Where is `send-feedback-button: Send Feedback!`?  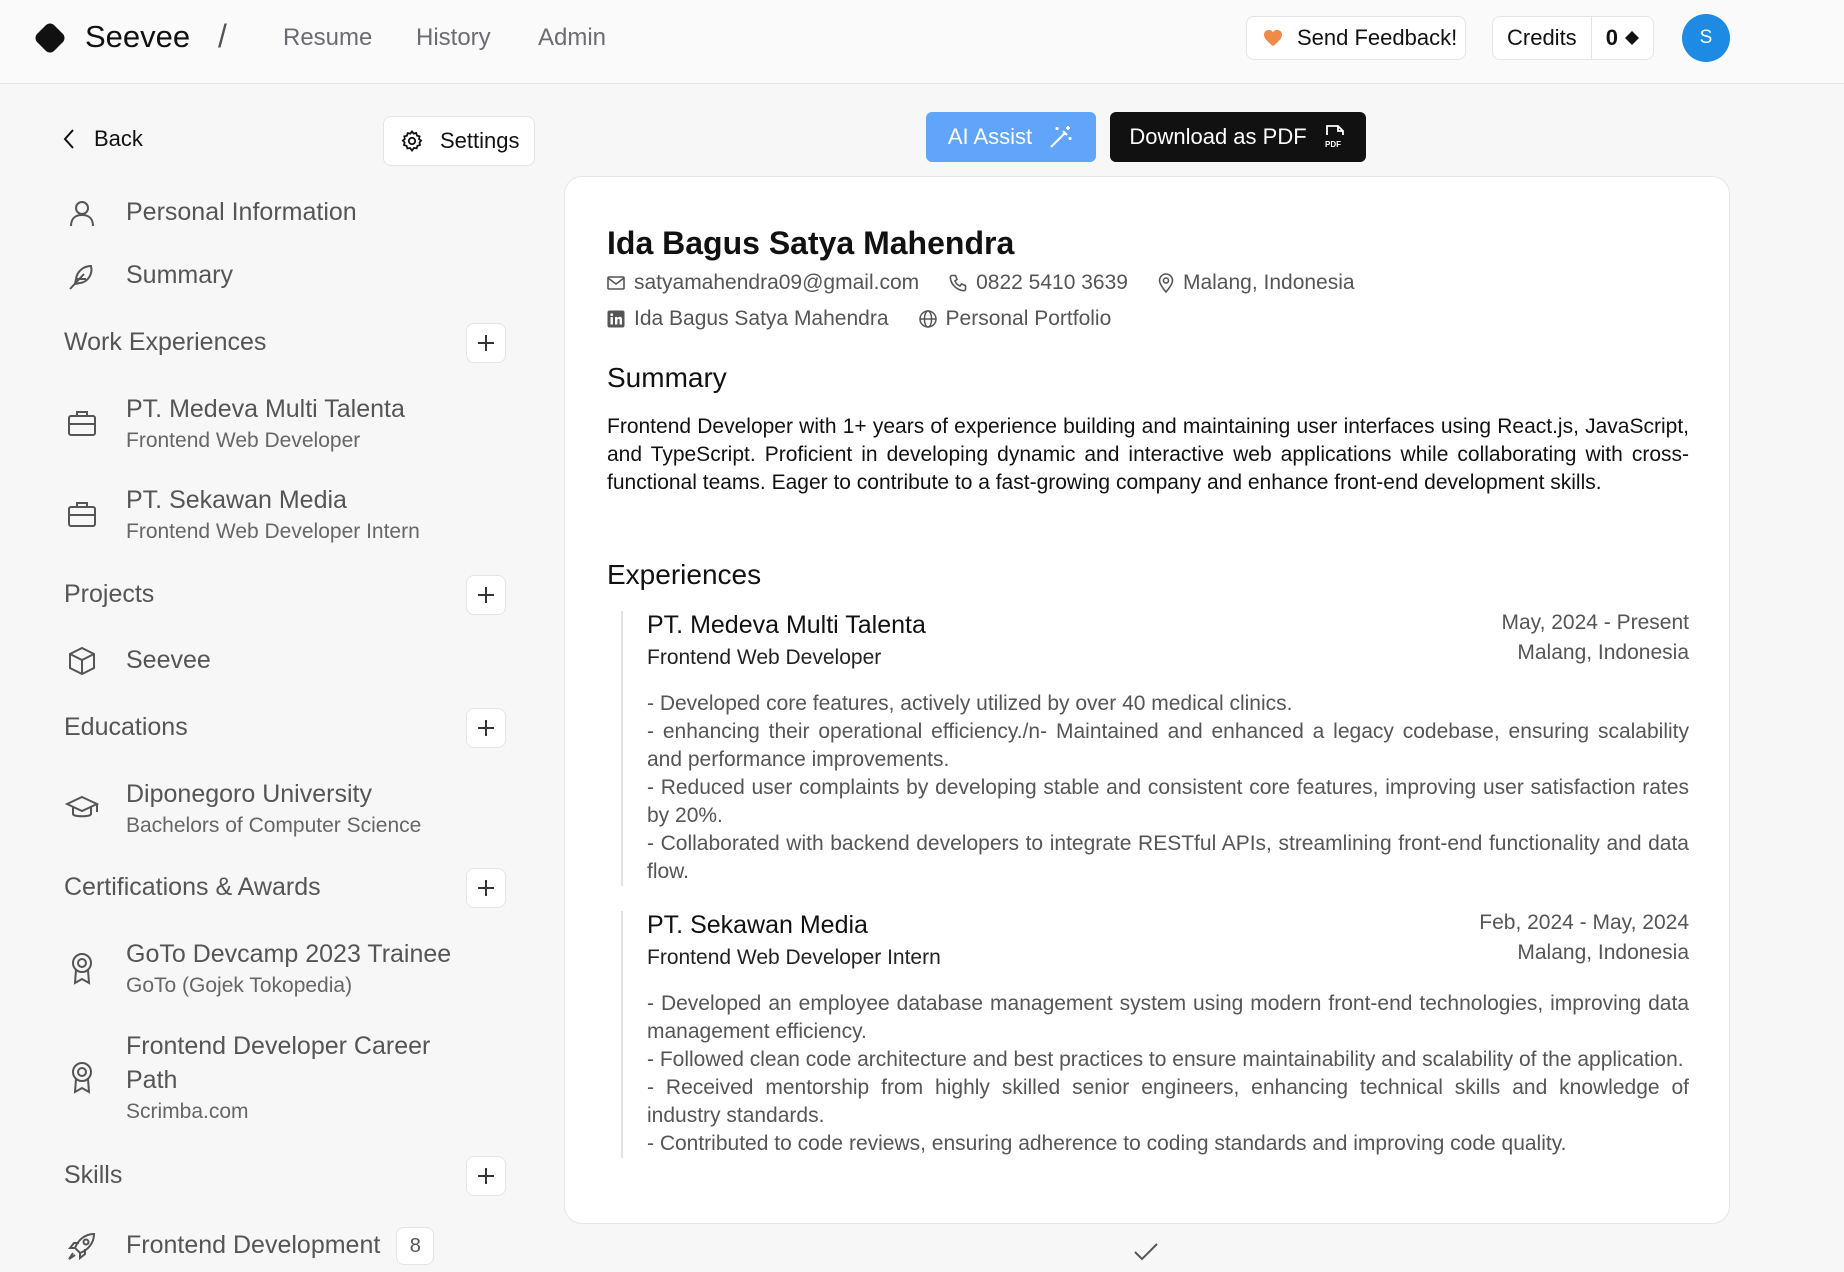
send-feedback-button: Send Feedback! is located at coordinates (1356, 38).